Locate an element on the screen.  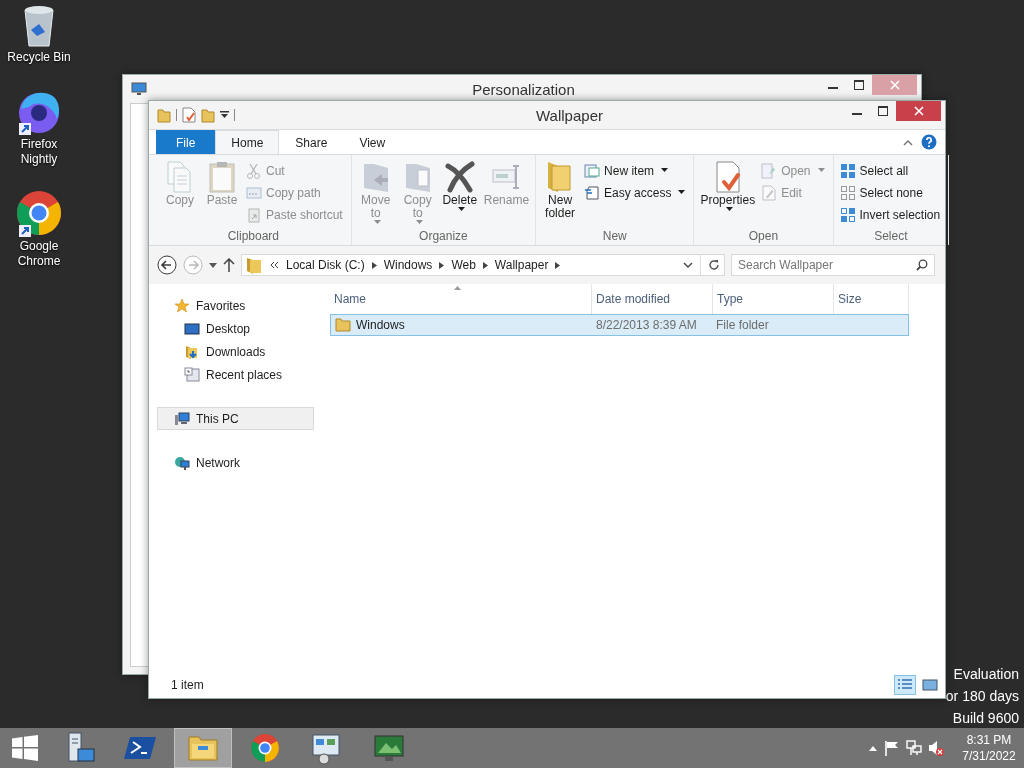
evaluation-notice: Build 9600 is located at coordinates (985, 718).